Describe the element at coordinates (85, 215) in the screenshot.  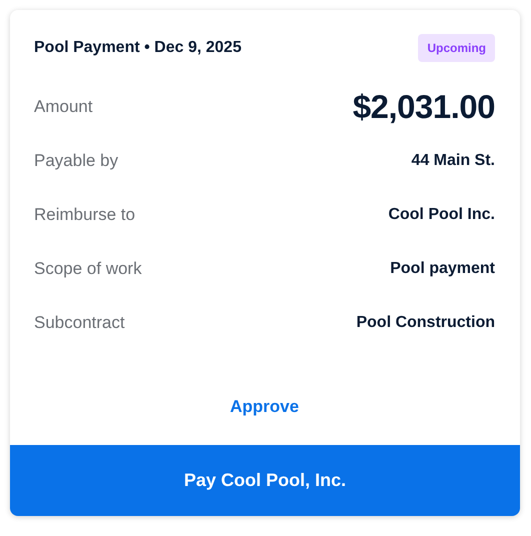
I see `field-label: Reimburse to` at that location.